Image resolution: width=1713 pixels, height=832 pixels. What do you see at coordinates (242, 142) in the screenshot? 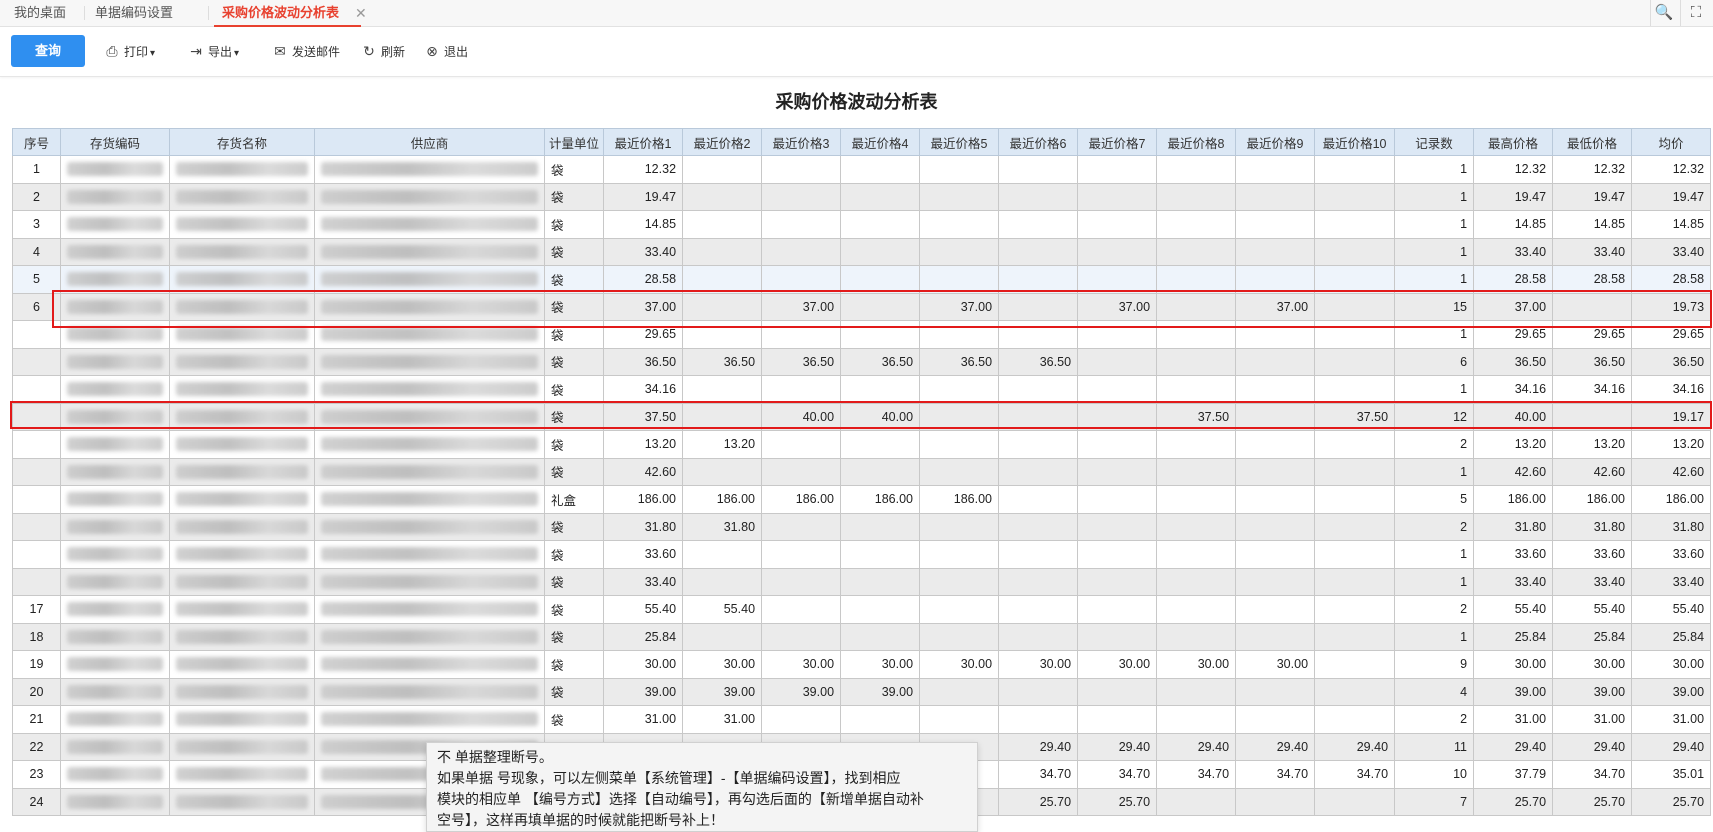
I see `column-header: 存货名称` at bounding box center [242, 142].